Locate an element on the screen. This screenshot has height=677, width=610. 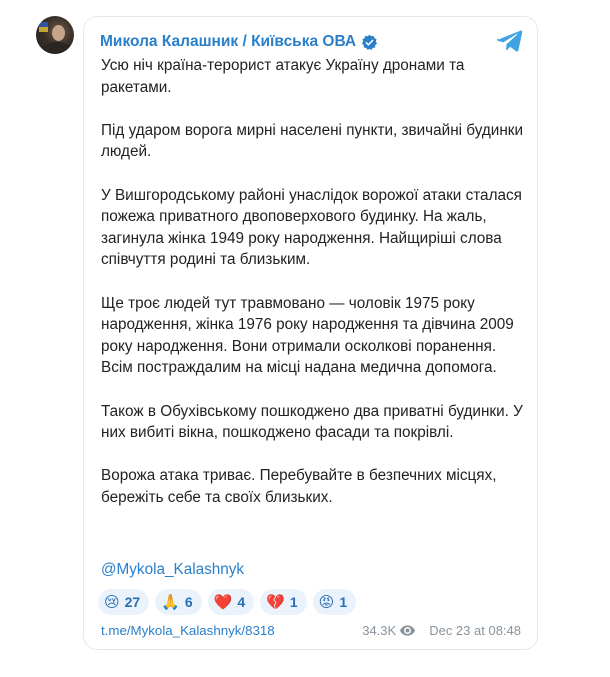
reaction-heart: ❤️ 4 is located at coordinates (231, 602).